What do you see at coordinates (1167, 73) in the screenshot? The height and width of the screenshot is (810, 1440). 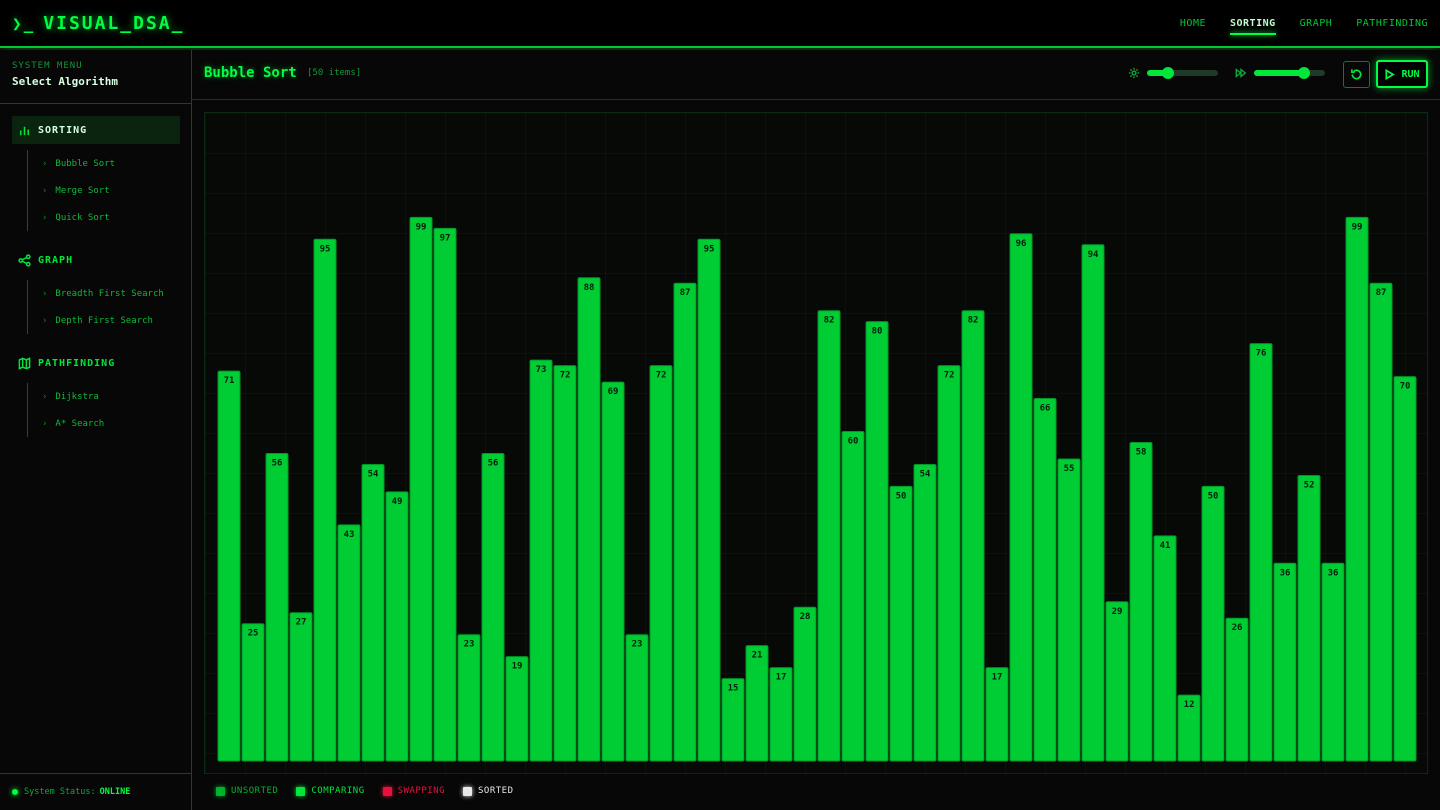 I see `array-size-slider-handle` at bounding box center [1167, 73].